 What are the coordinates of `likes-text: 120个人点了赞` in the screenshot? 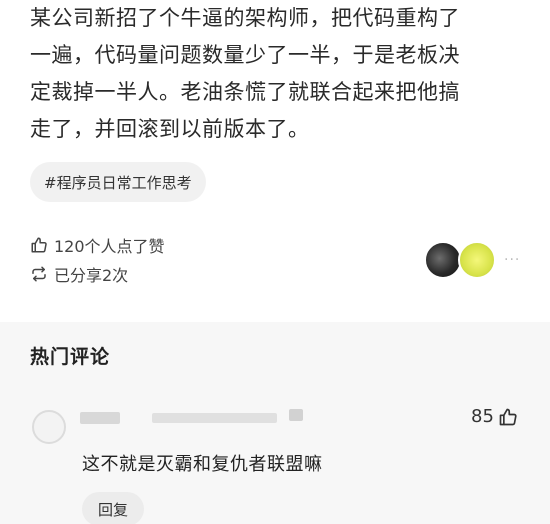 It's located at (109, 246).